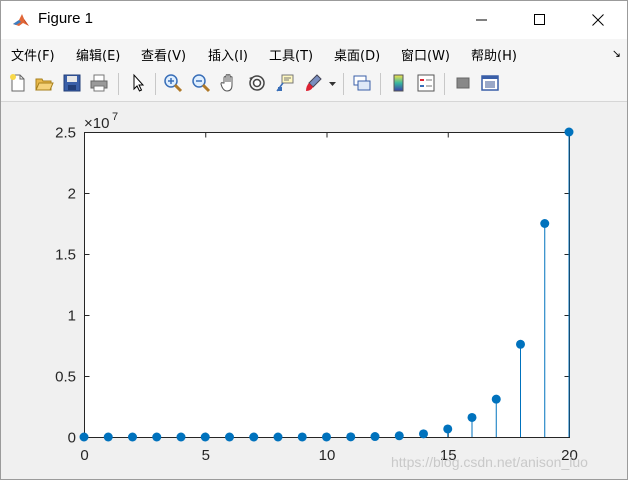 The height and width of the screenshot is (480, 628). Describe the element at coordinates (138, 83) in the screenshot. I see `edit-plot-pointer-icon` at that location.